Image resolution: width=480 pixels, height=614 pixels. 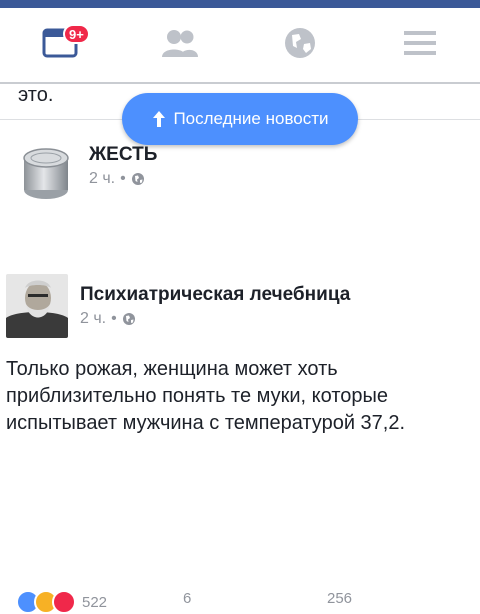 What do you see at coordinates (95, 602) in the screenshot?
I see `reactions-count: 522` at bounding box center [95, 602].